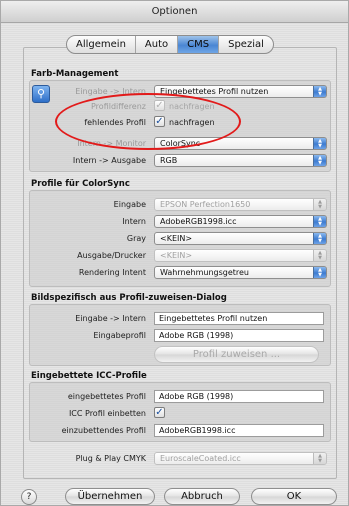  Describe the element at coordinates (198, 221) in the screenshot. I see `cs-intern-value: AdobeRGB1998.icc` at that location.